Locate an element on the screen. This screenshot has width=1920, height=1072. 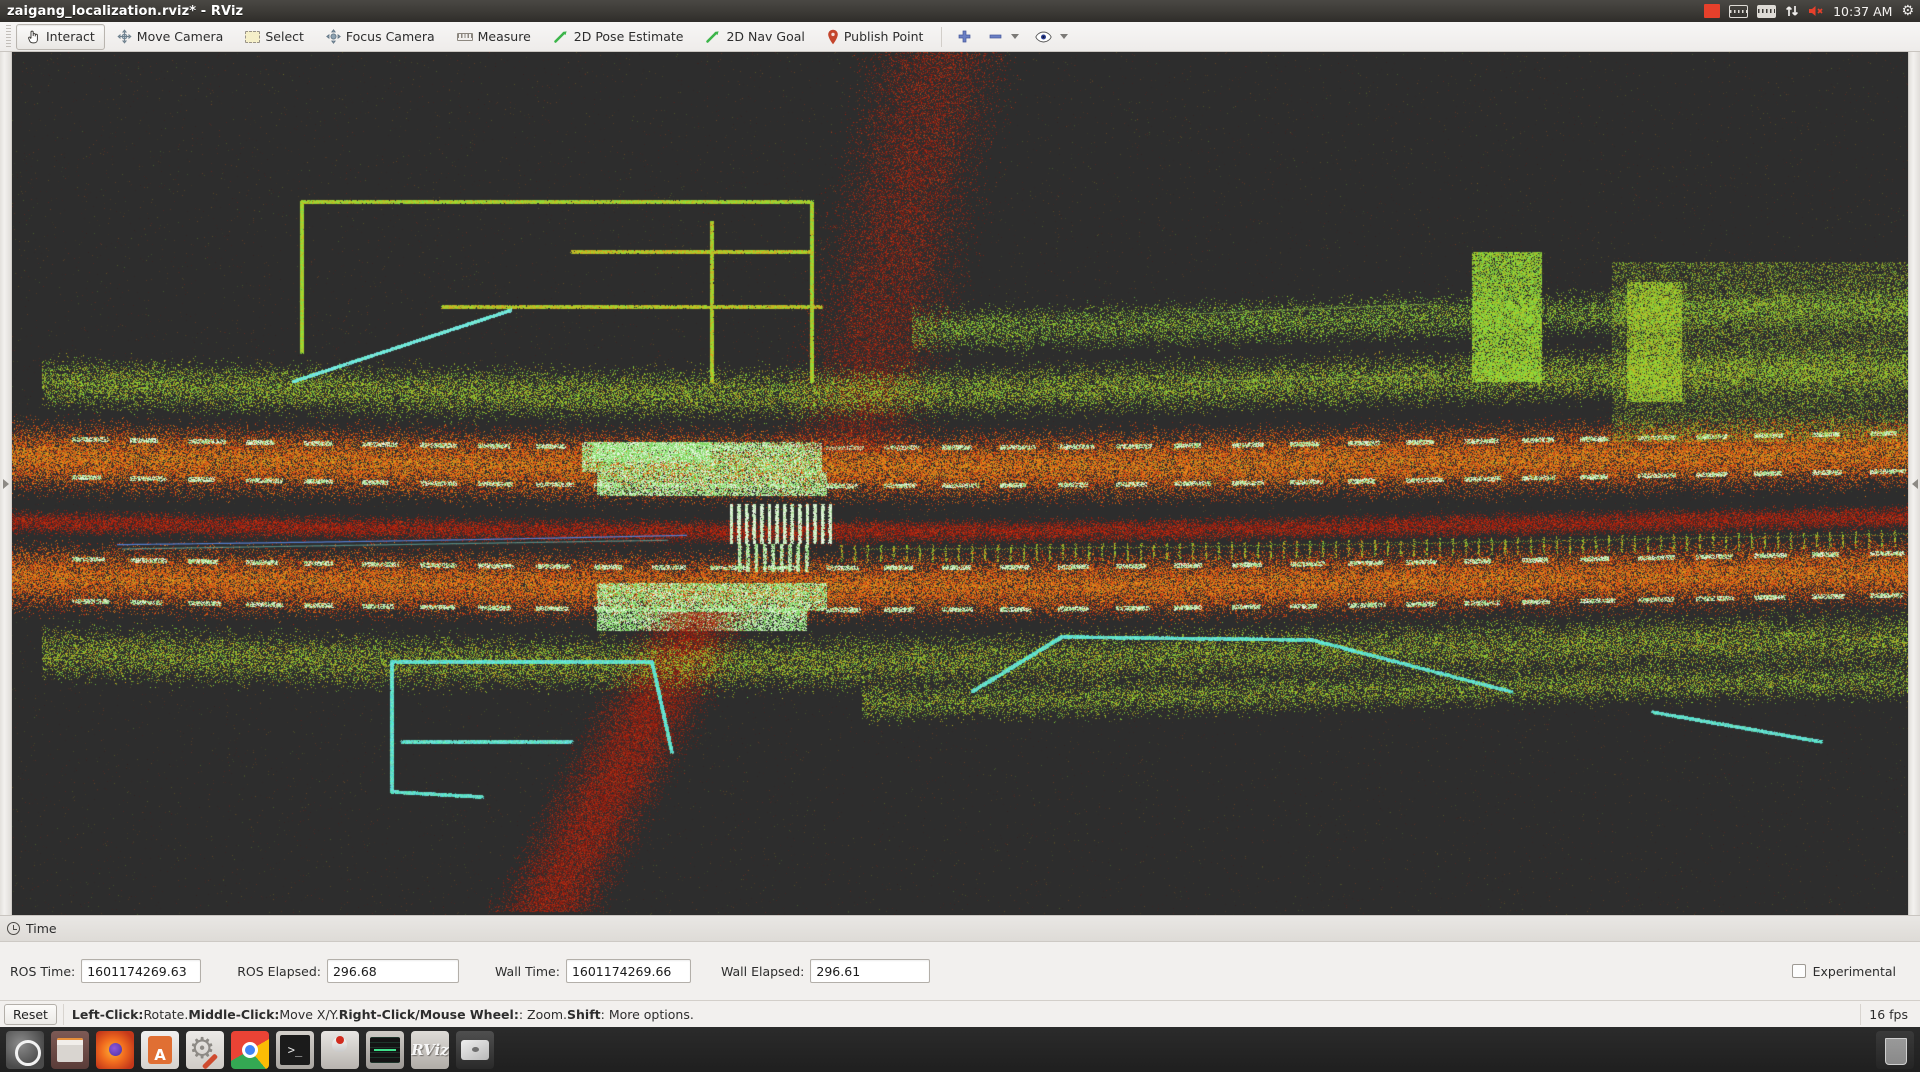
ros-time-group: ROS Time: 1601174269.63 is located at coordinates (106, 971).